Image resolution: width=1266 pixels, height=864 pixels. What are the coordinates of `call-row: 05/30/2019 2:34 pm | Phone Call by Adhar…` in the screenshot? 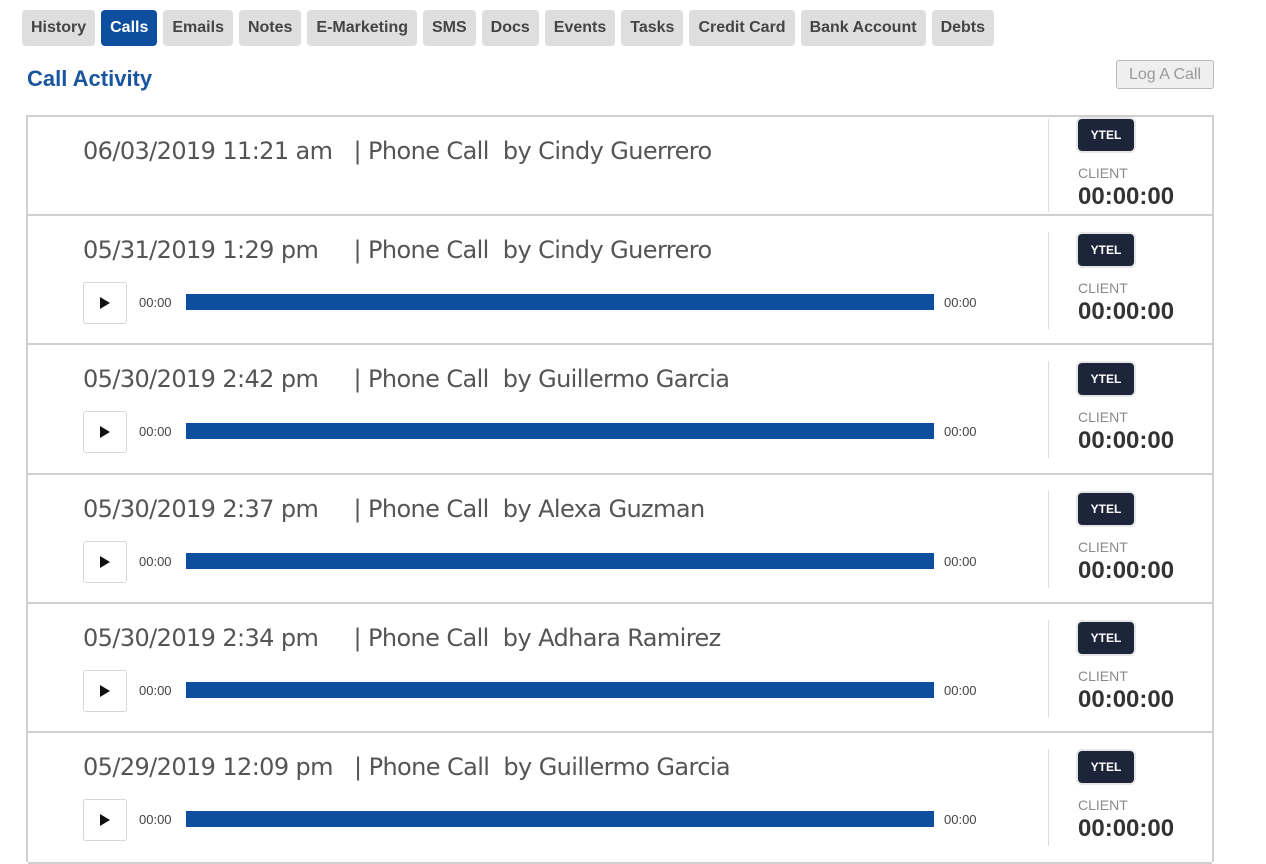 It's located at (620, 668).